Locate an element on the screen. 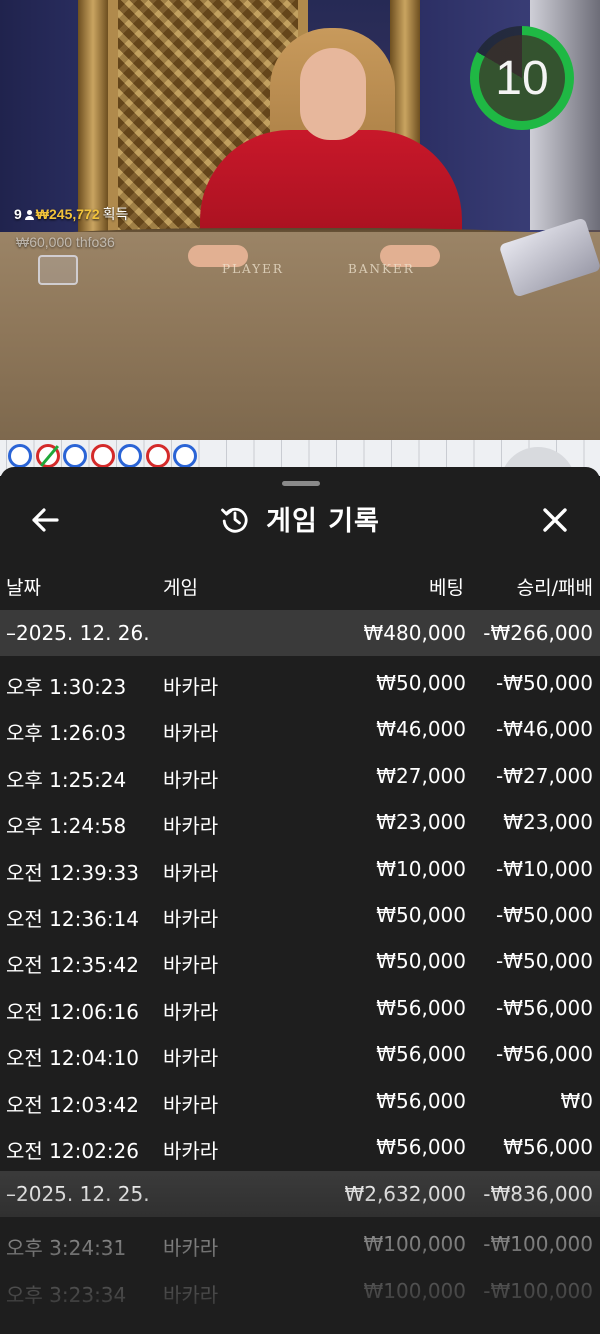 This screenshot has width=600, height=1334. history-row: 오전 12:03:42 바카라 ₩56,000 ₩0 is located at coordinates (300, 1102).